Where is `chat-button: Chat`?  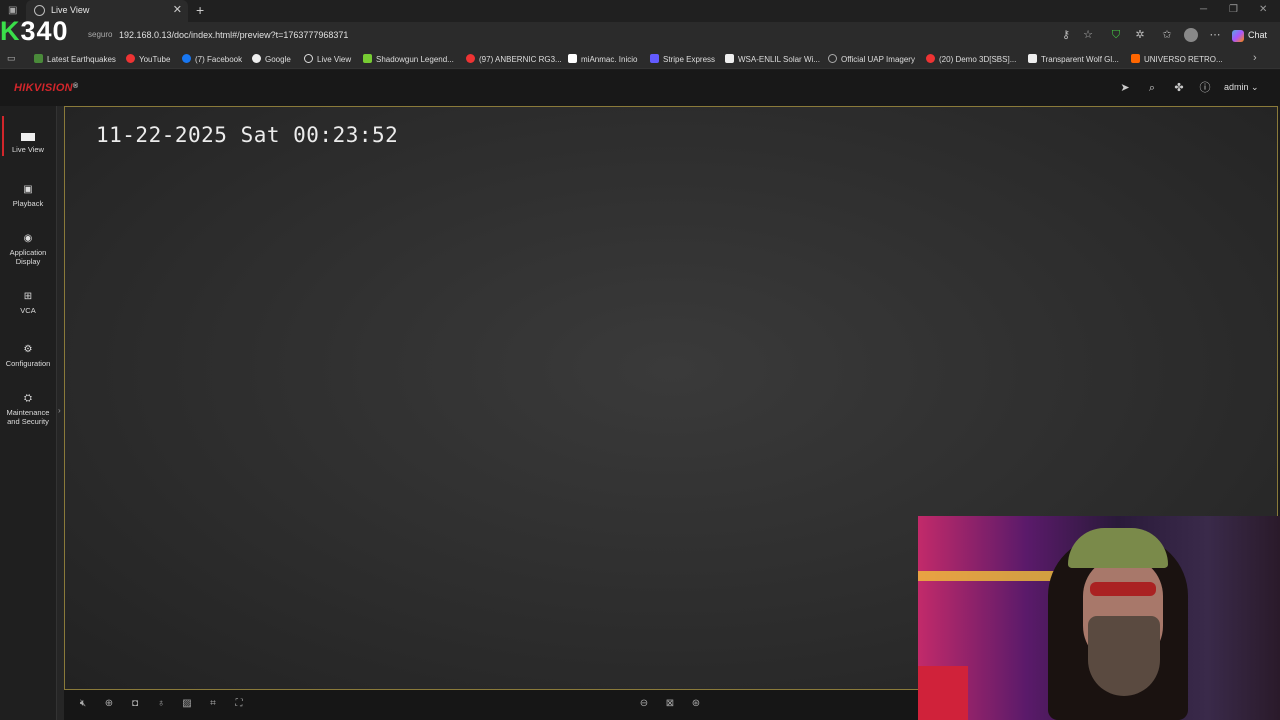
chat-button: Chat is located at coordinates (1249, 35).